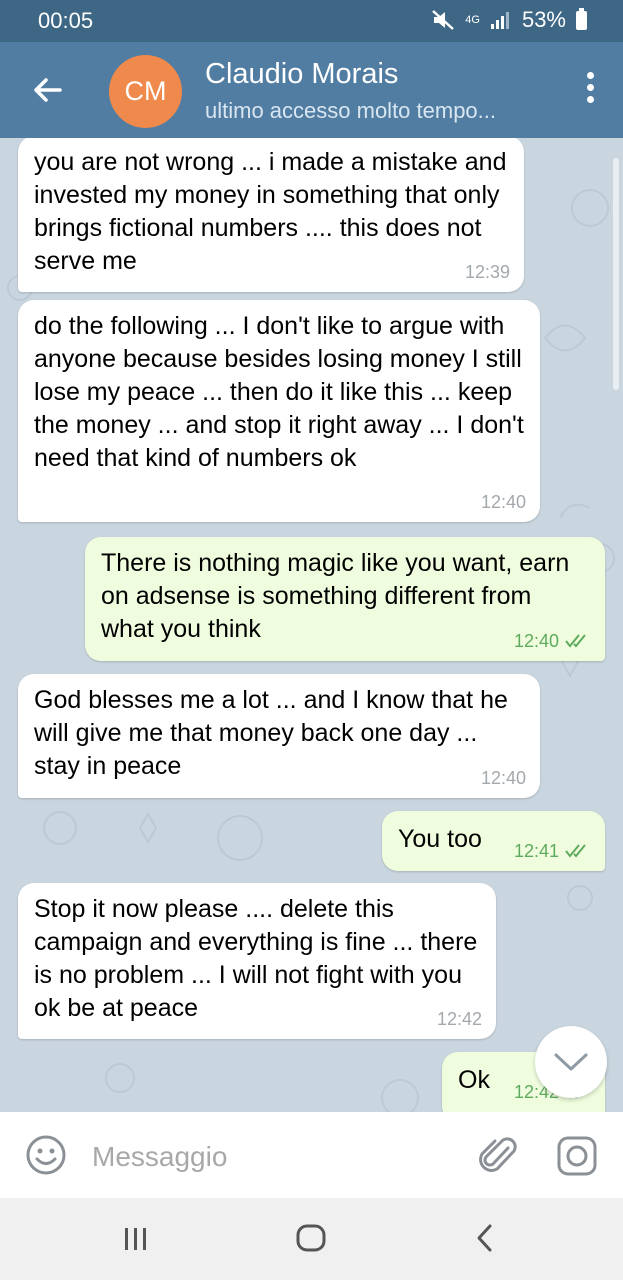 The height and width of the screenshot is (1280, 623). I want to click on system-nav-bar, so click(311, 1239).